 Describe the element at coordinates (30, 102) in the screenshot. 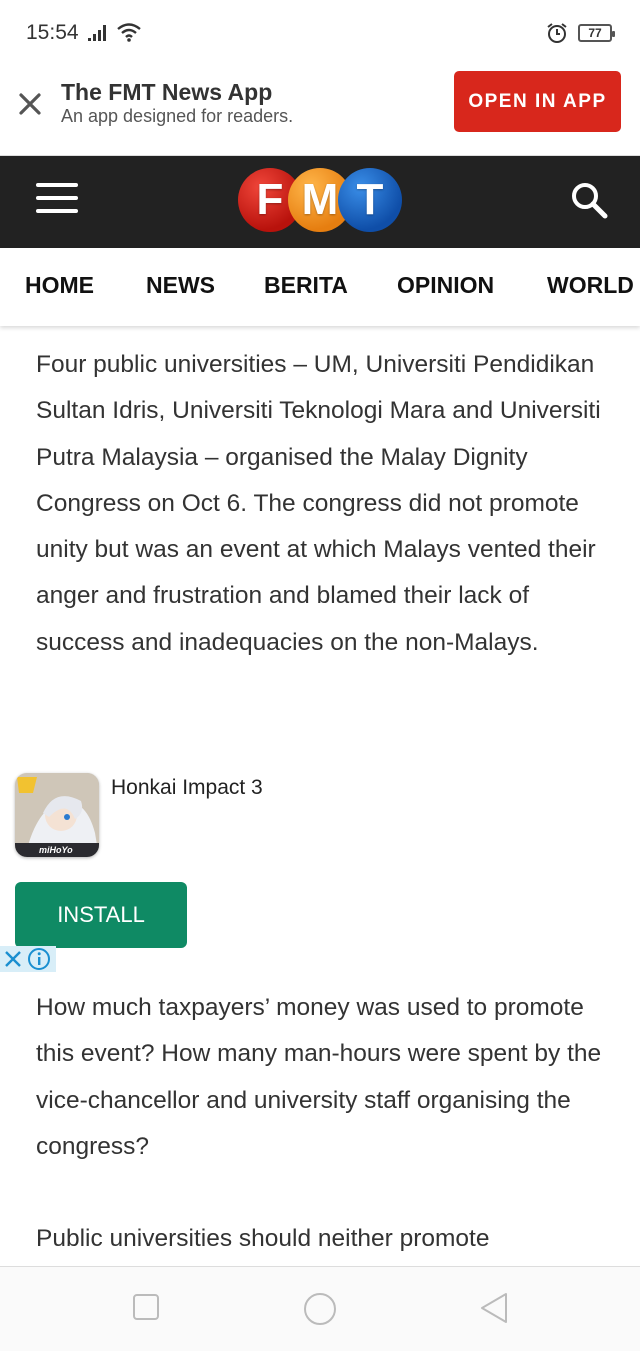

I see `close-icon` at that location.